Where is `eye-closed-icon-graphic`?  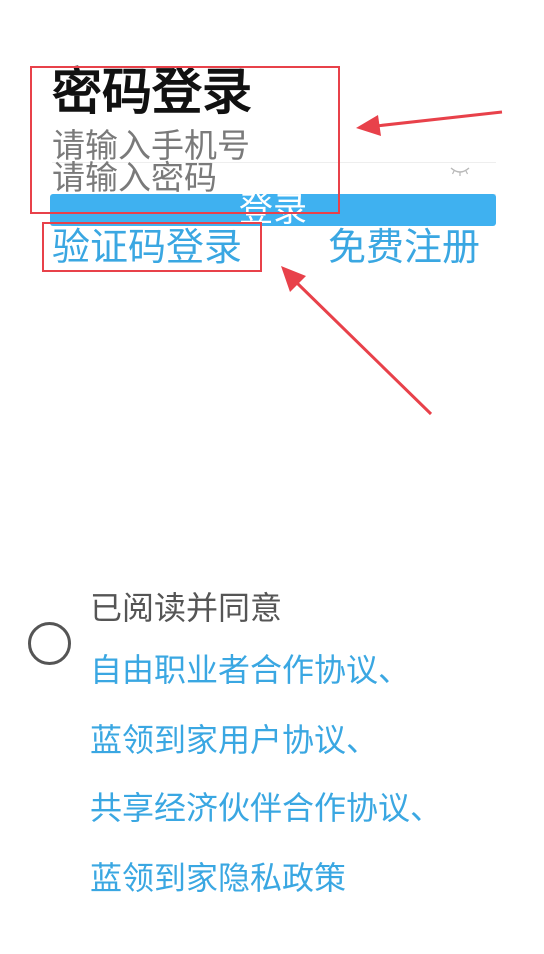 eye-closed-icon-graphic is located at coordinates (460, 171).